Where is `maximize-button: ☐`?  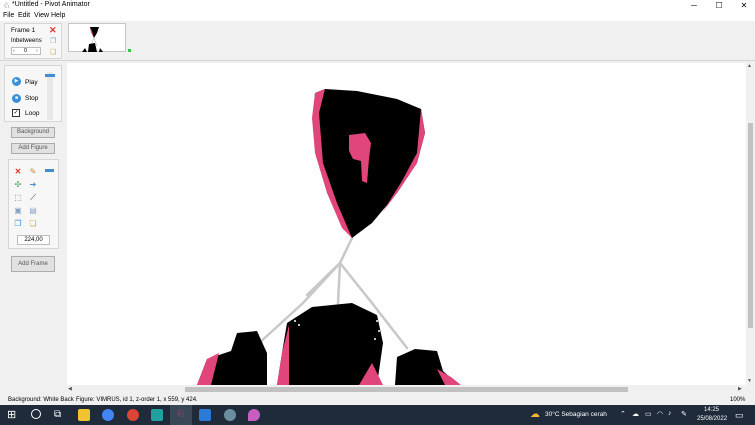 maximize-button: ☐ is located at coordinates (719, 5).